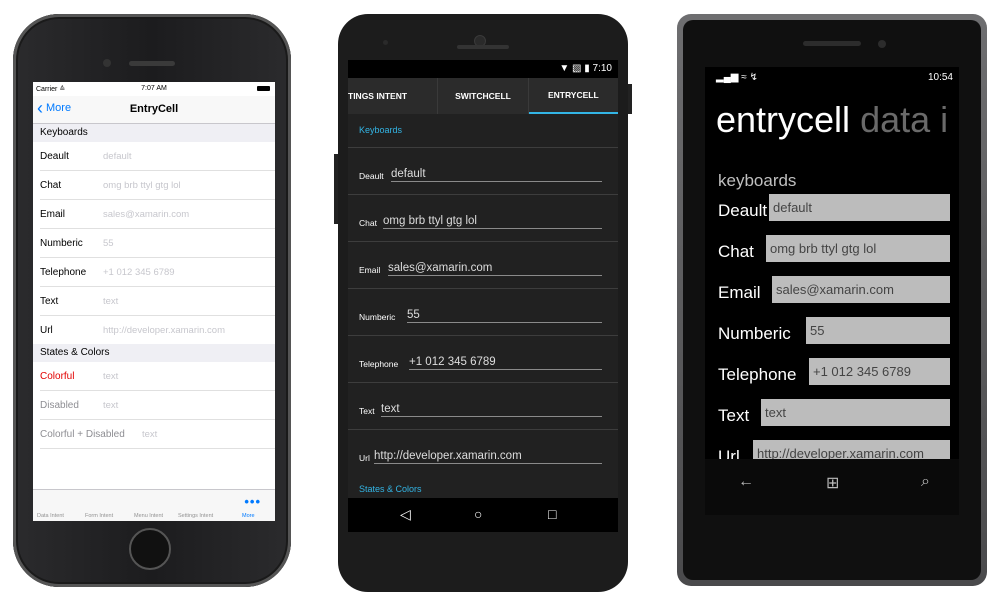 This screenshot has width=1000, height=600. I want to click on android-tab-strip: TINGS INTENT SWITCHCELL ENTRYCELL, so click(483, 96).